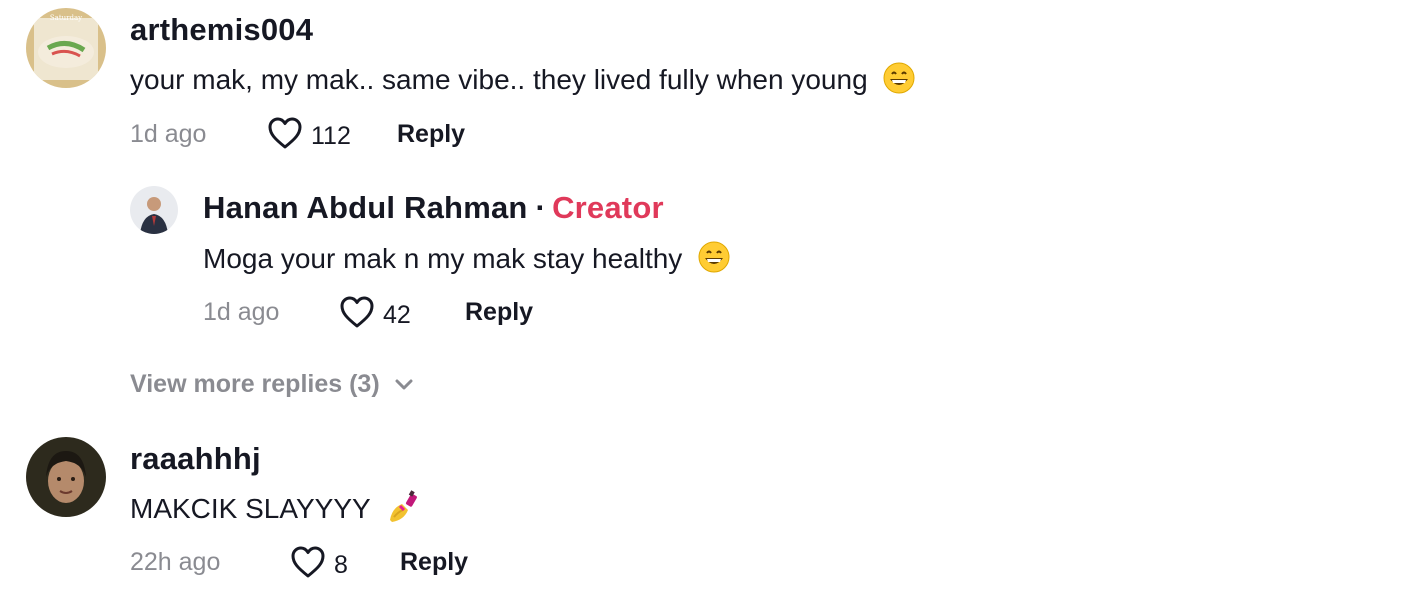 The height and width of the screenshot is (592, 1402). I want to click on reply-text: Moga your mak n my mak stay healthy, so click(466, 260).